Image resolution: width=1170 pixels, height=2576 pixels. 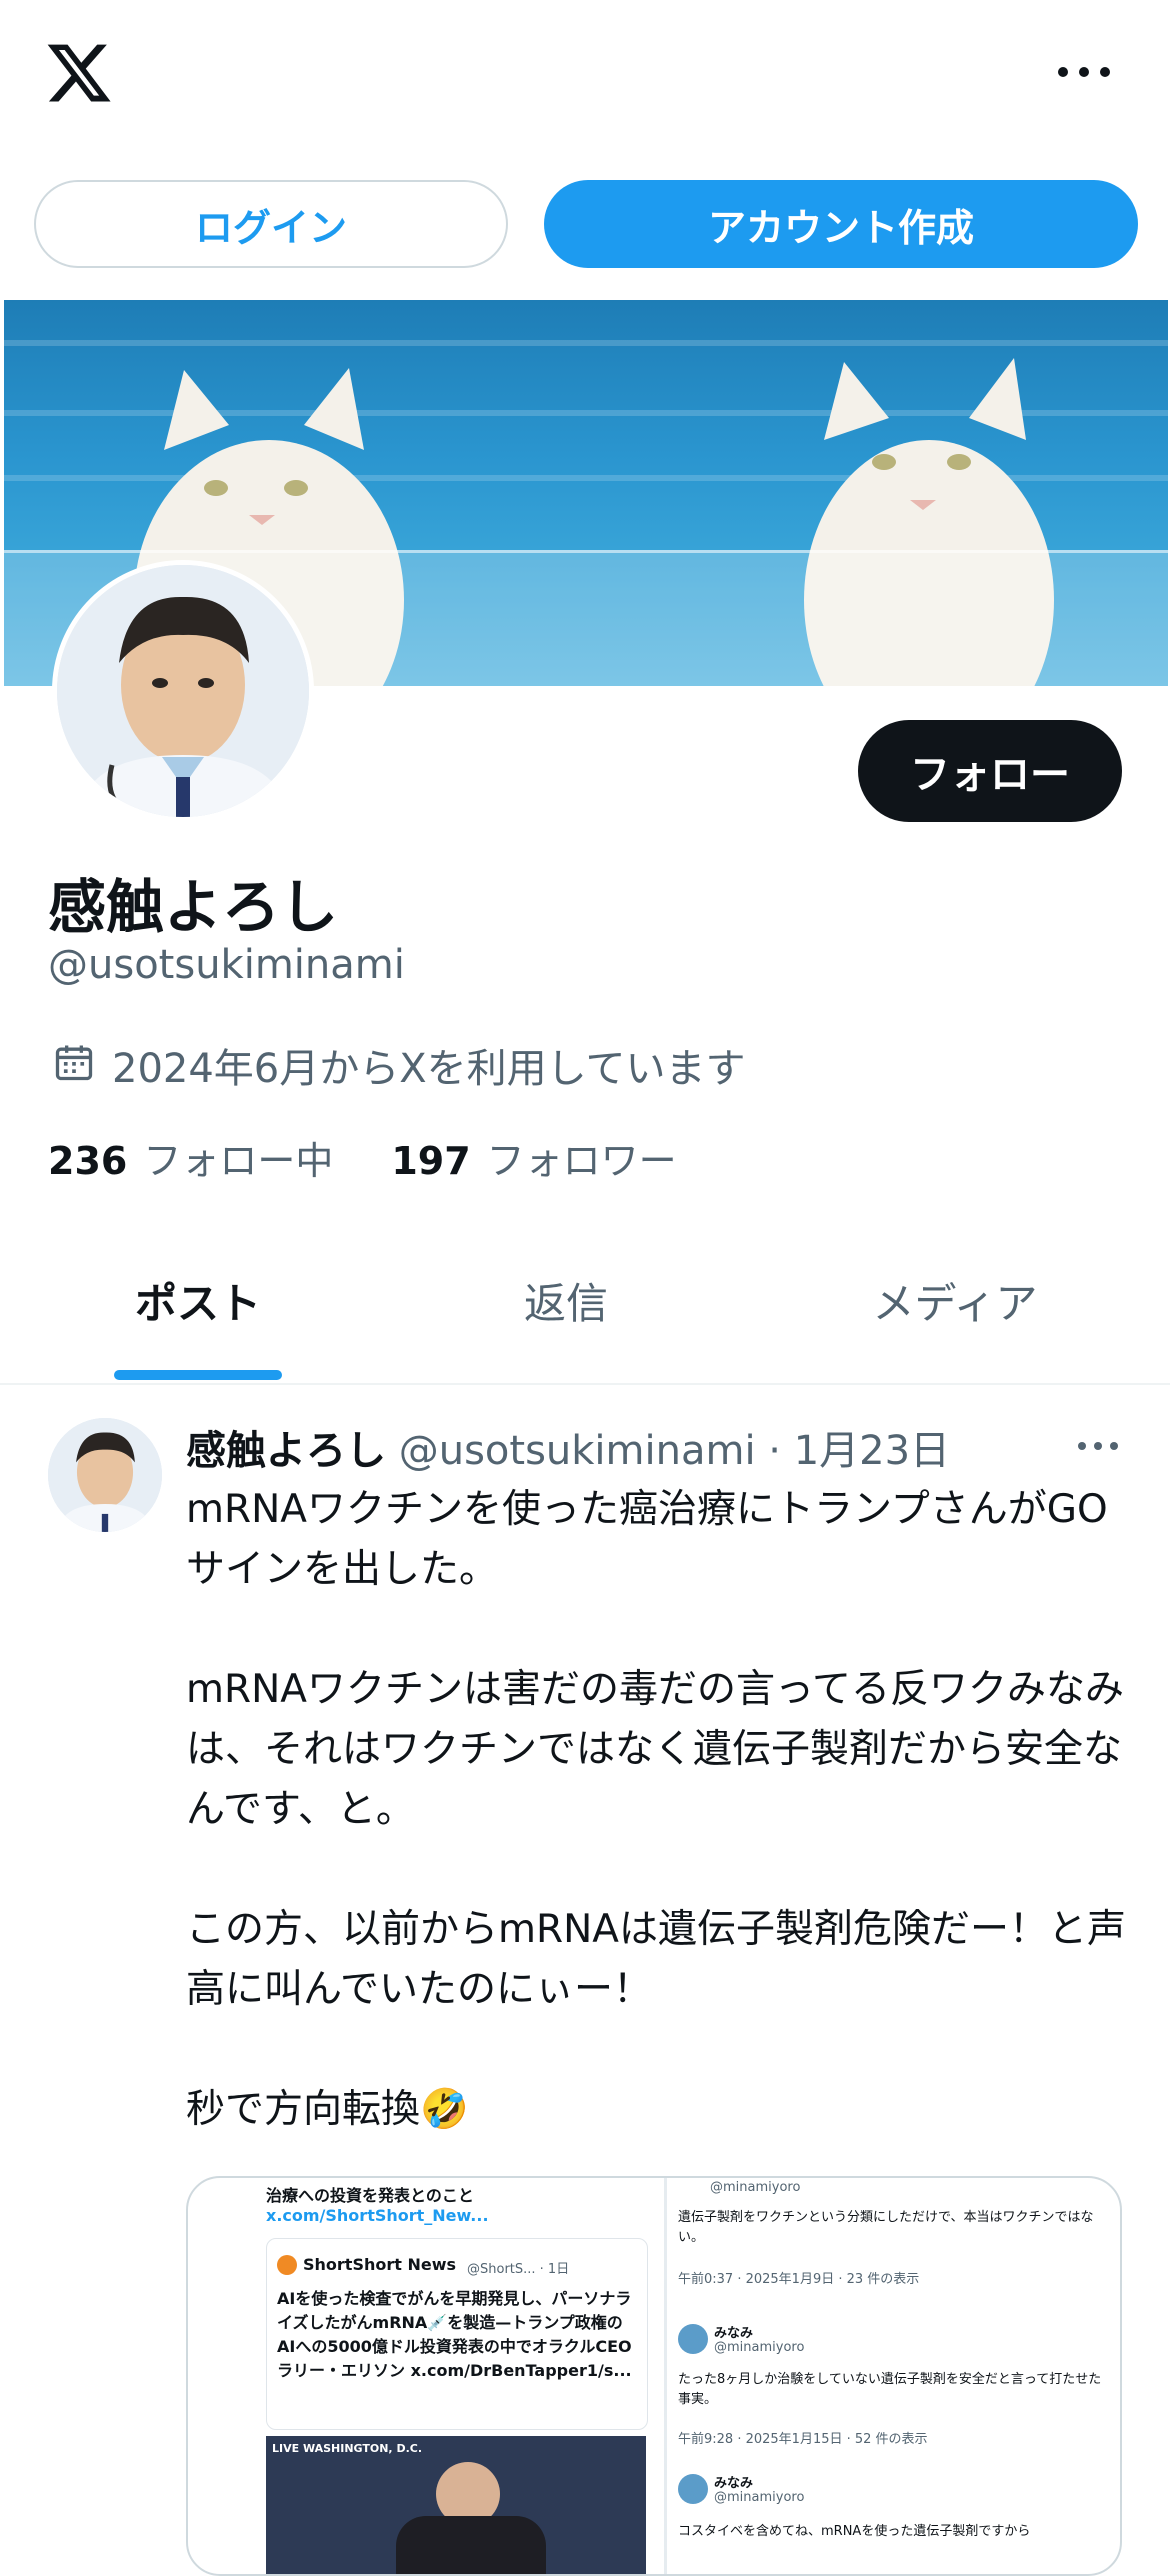 What do you see at coordinates (362, 1157) in the screenshot?
I see `follow-stats: 236 フォロー中 197 フォロワー` at bounding box center [362, 1157].